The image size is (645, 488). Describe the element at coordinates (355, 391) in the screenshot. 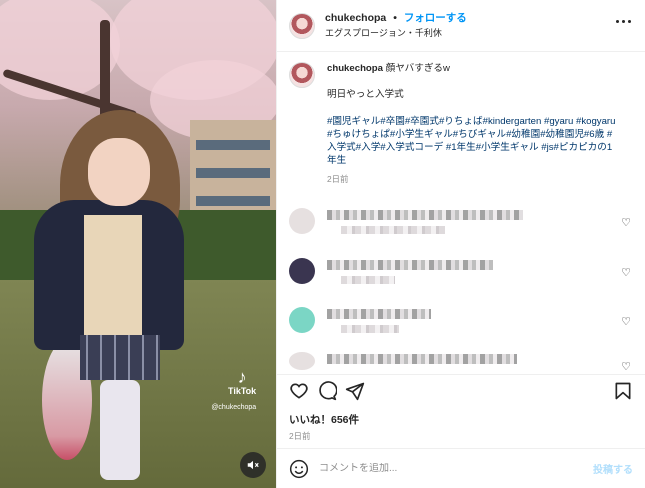

I see `paper-plane-icon` at that location.